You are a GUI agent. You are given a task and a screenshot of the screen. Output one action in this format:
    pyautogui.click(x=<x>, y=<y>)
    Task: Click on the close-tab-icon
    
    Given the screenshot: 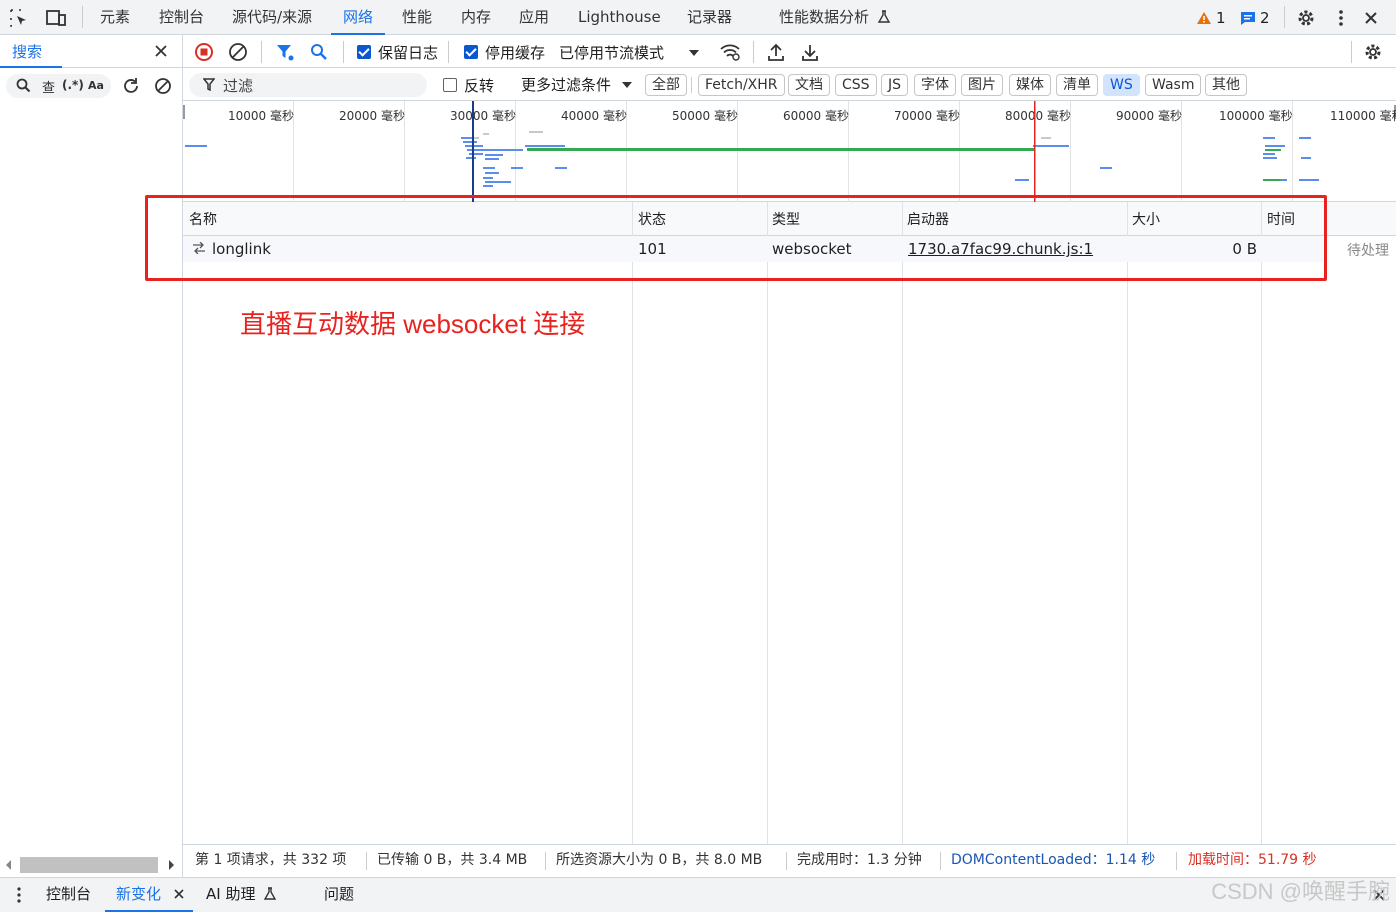 What is the action you would take?
    pyautogui.click(x=179, y=894)
    